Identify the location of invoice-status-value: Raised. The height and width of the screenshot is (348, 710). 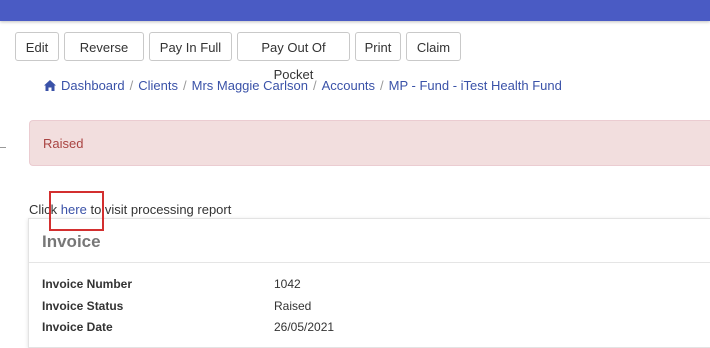
(293, 306).